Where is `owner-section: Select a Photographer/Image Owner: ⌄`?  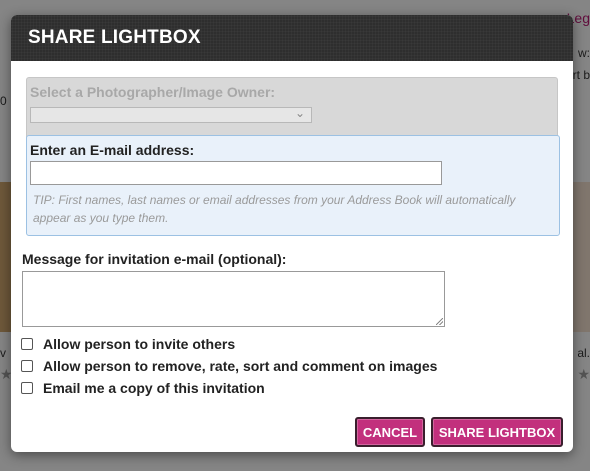 owner-section: Select a Photographer/Image Owner: ⌄ is located at coordinates (292, 109).